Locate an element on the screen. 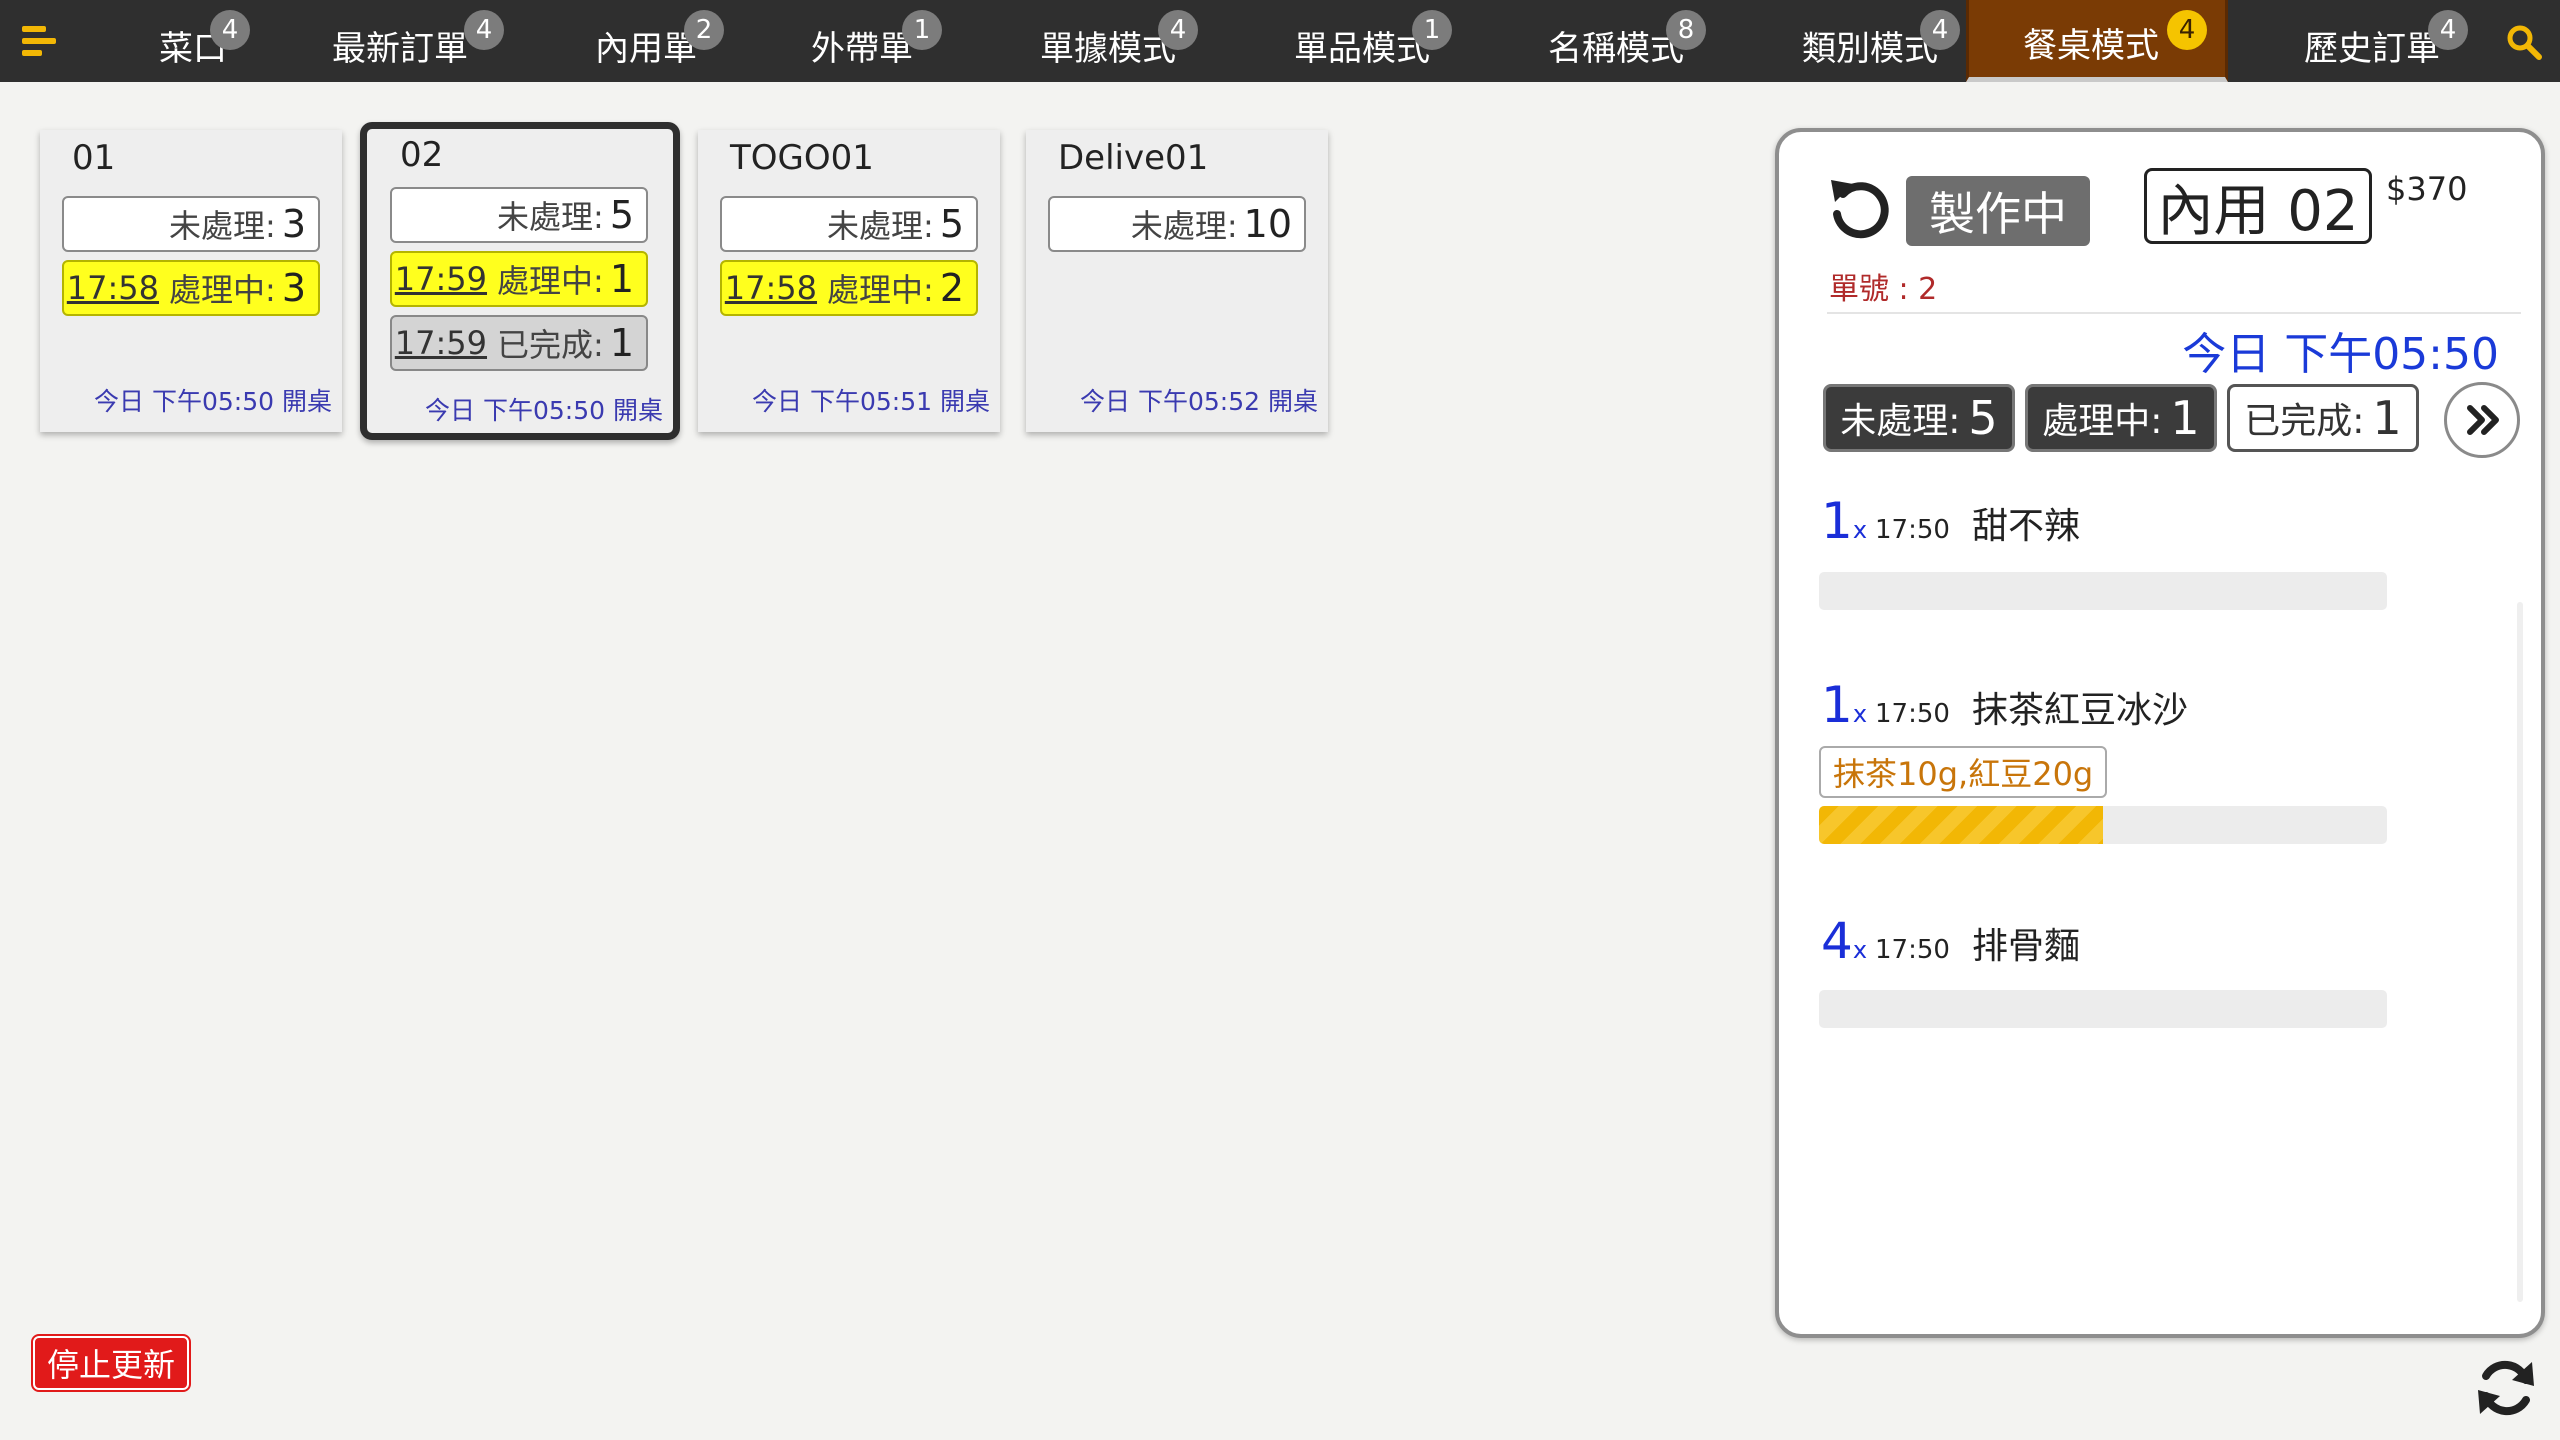  double-chevron-right-icon is located at coordinates (2483, 420).